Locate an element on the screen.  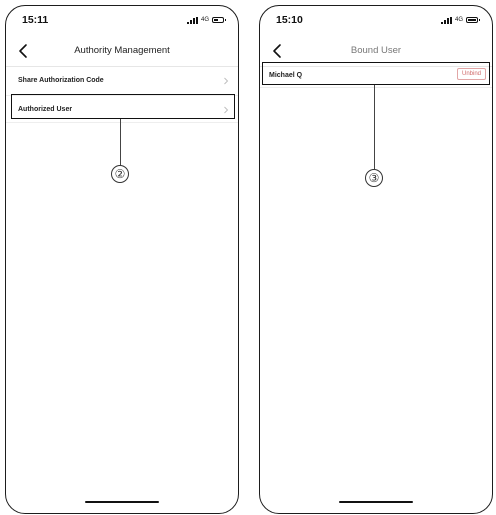
page-title: Bound User is located at coordinates (376, 50).